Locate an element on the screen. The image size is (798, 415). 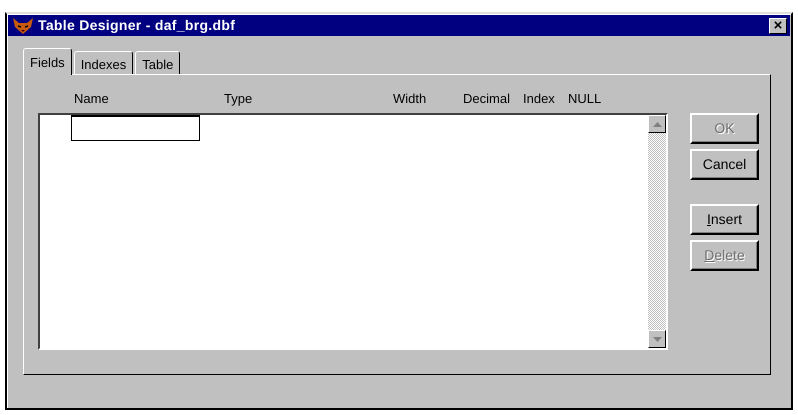
column-header: Name is located at coordinates (91, 99).